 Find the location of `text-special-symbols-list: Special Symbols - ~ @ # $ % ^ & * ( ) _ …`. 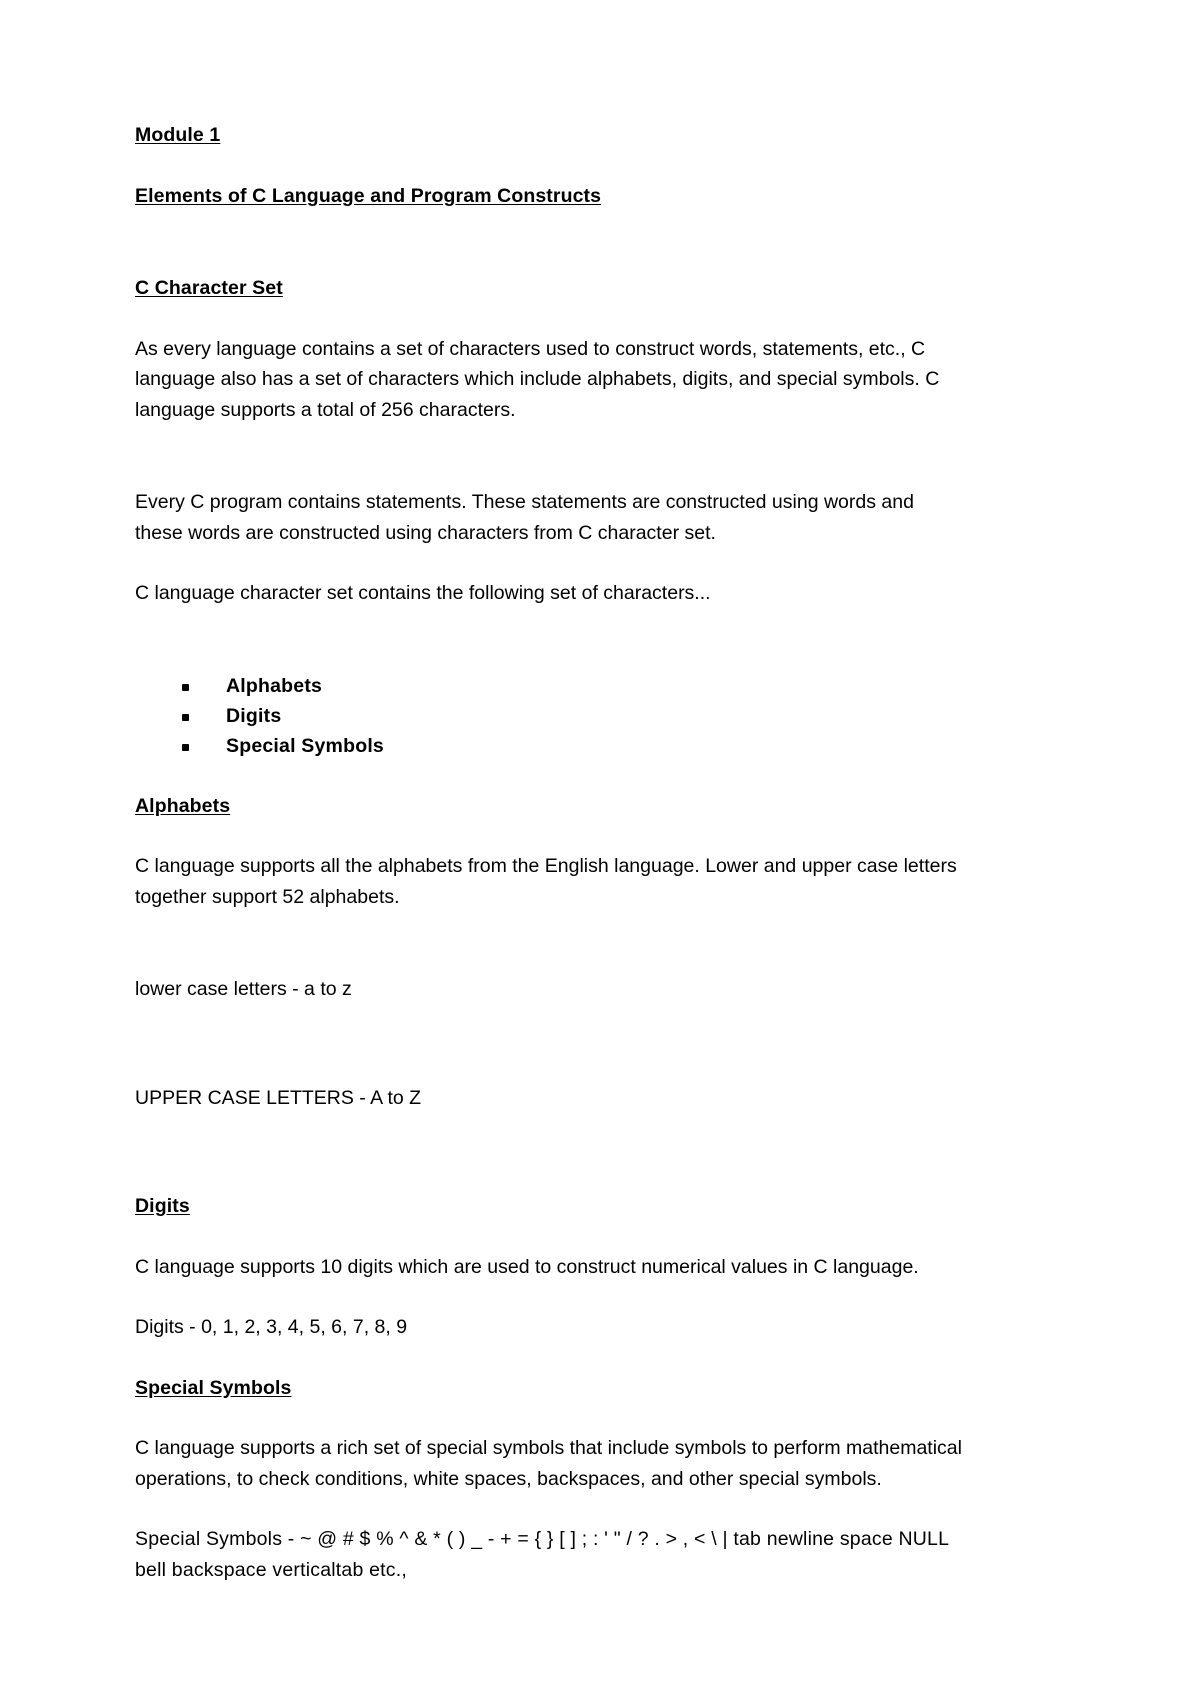

text-special-symbols-list: Special Symbols - ~ @ # $ % ^ & * ( ) _ … is located at coordinates (542, 1554).